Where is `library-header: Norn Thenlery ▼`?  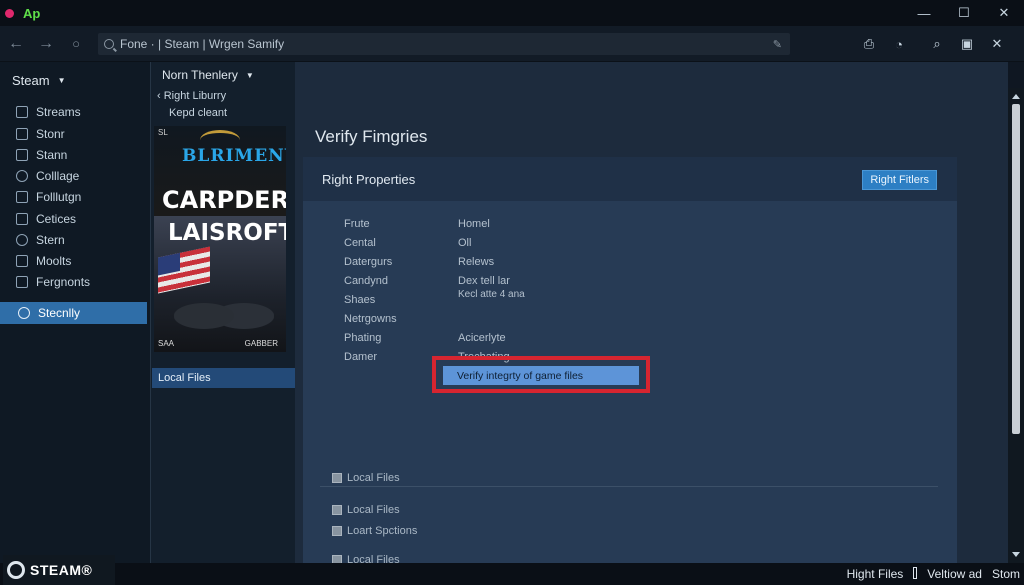 library-header: Norn Thenlery ▼ is located at coordinates (208, 75).